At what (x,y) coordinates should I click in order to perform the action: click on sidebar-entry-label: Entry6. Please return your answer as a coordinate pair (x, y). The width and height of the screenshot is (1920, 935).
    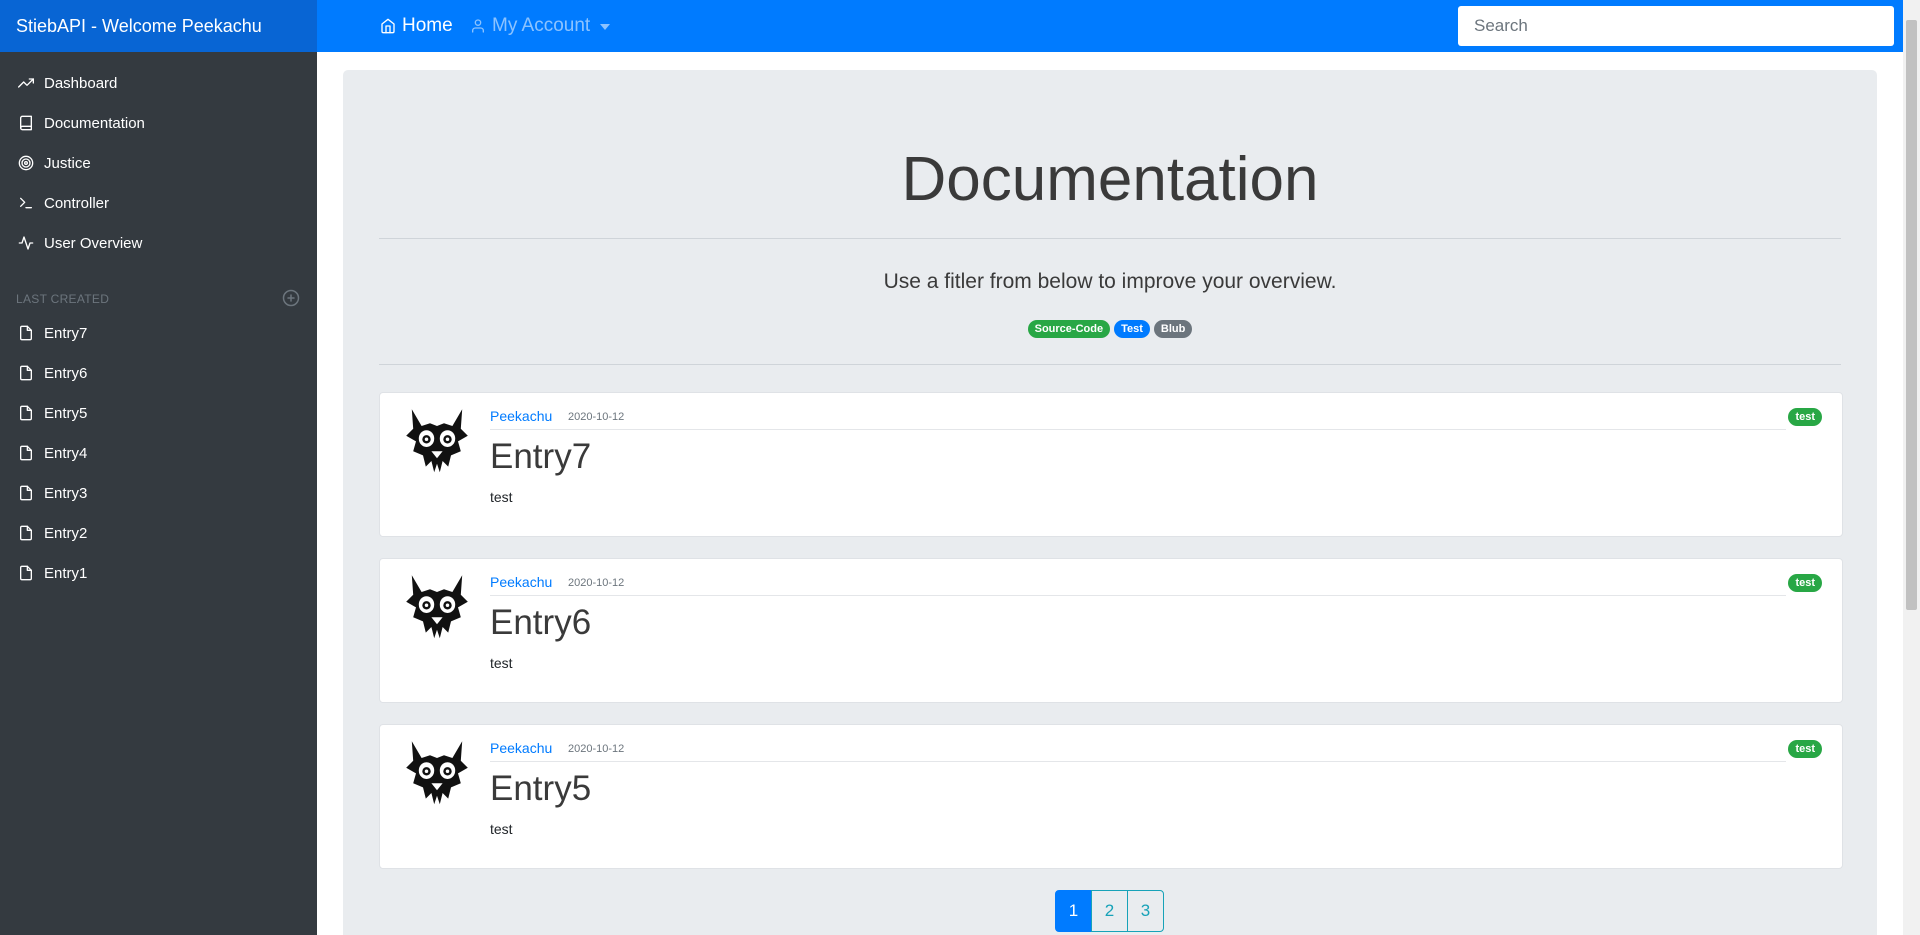
    Looking at the image, I should click on (66, 373).